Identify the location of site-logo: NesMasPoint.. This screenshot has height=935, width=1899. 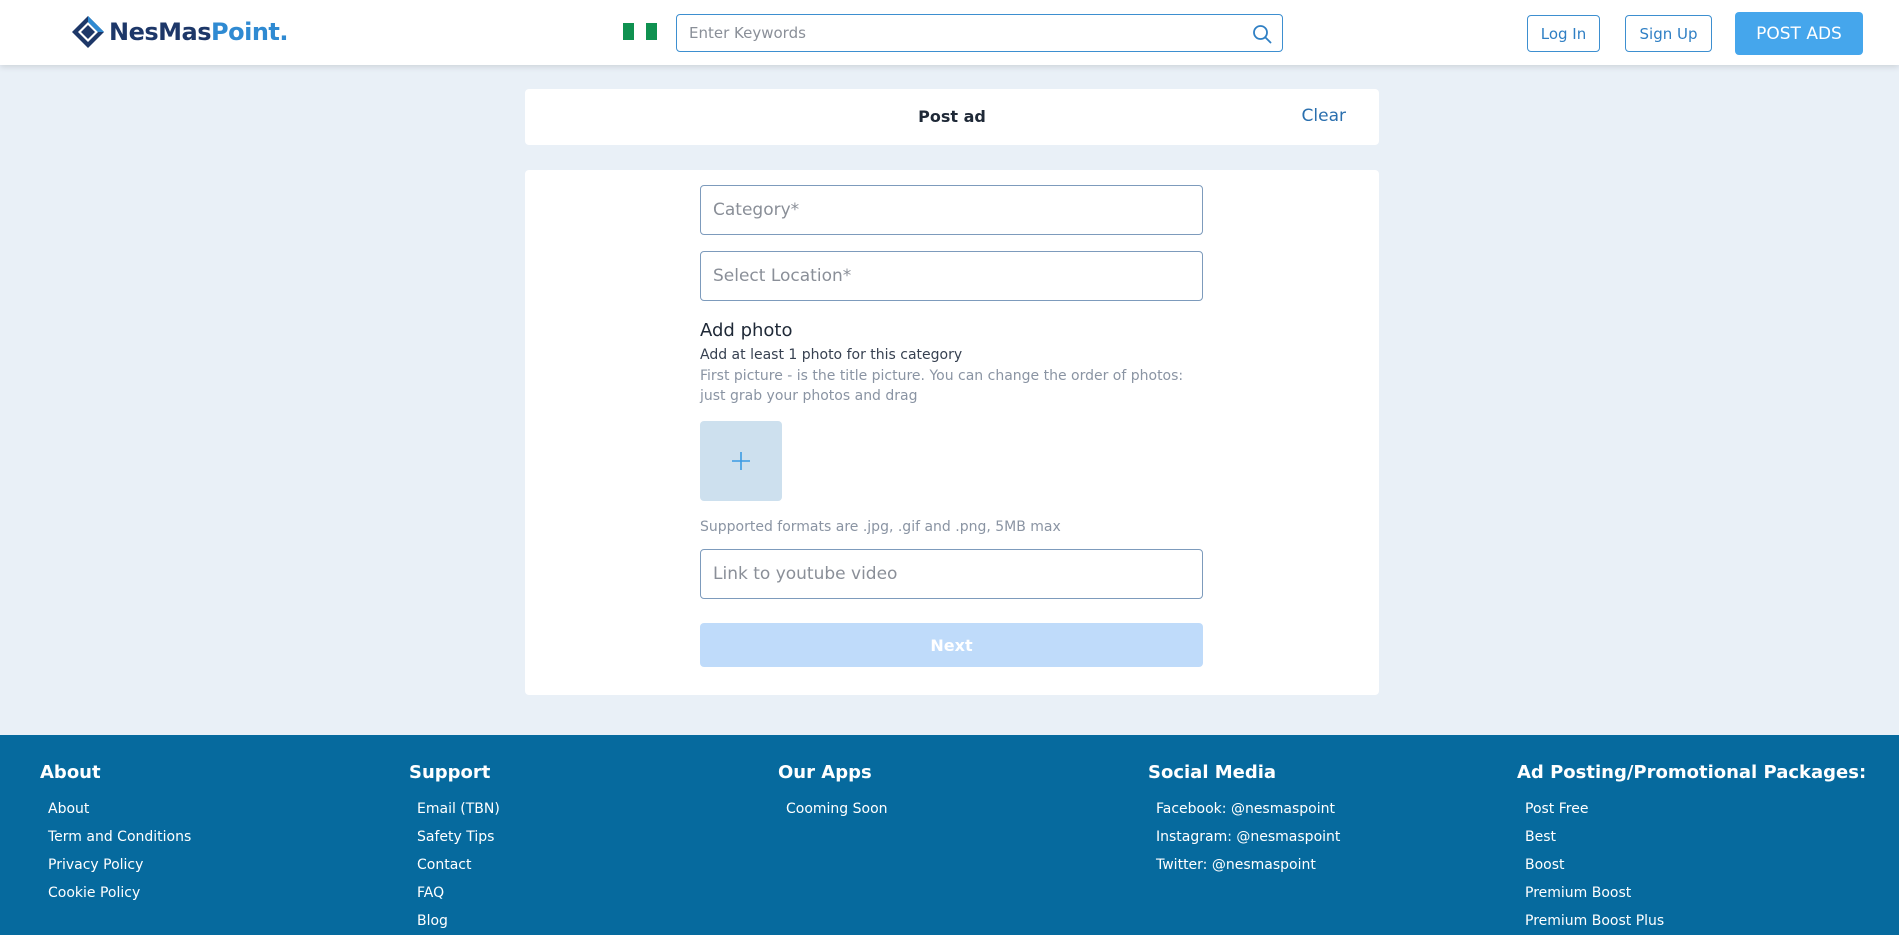
(179, 32).